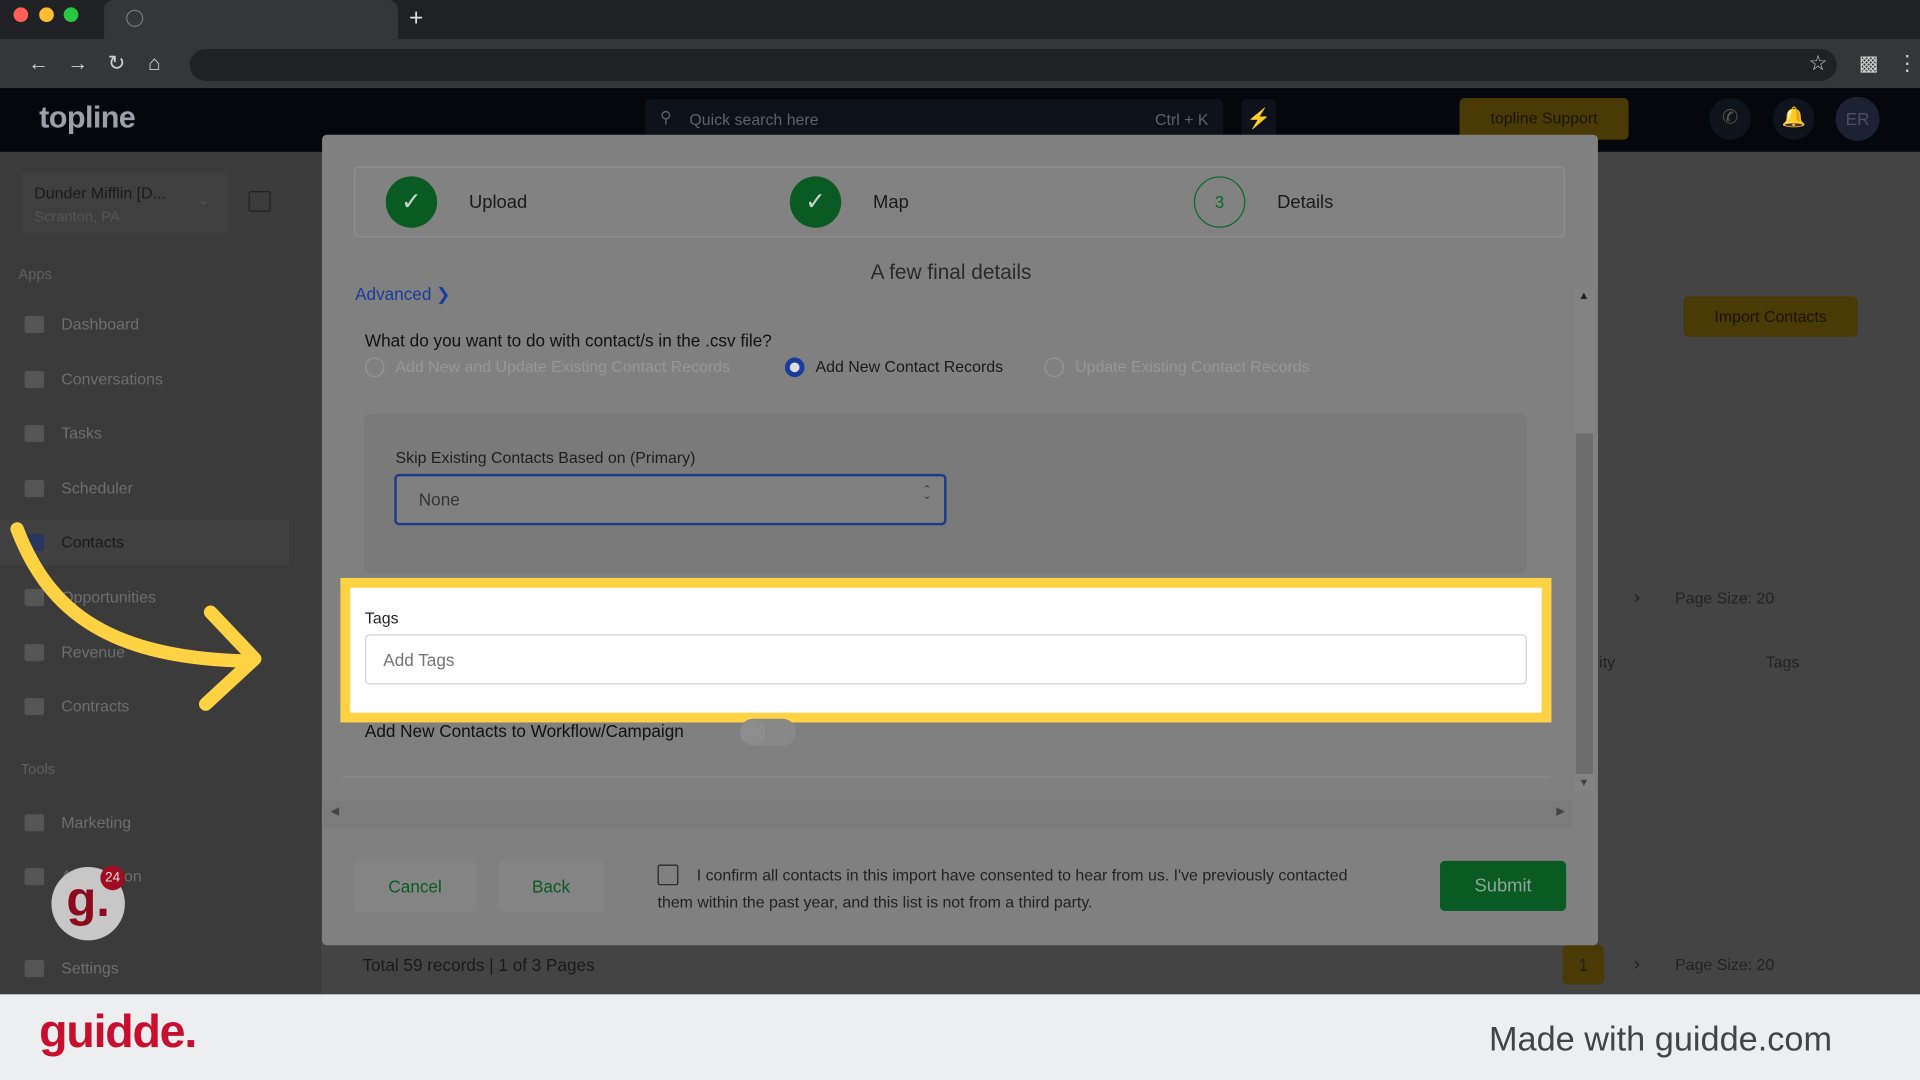 The width and height of the screenshot is (1920, 1080). I want to click on globe-icon, so click(135, 18).